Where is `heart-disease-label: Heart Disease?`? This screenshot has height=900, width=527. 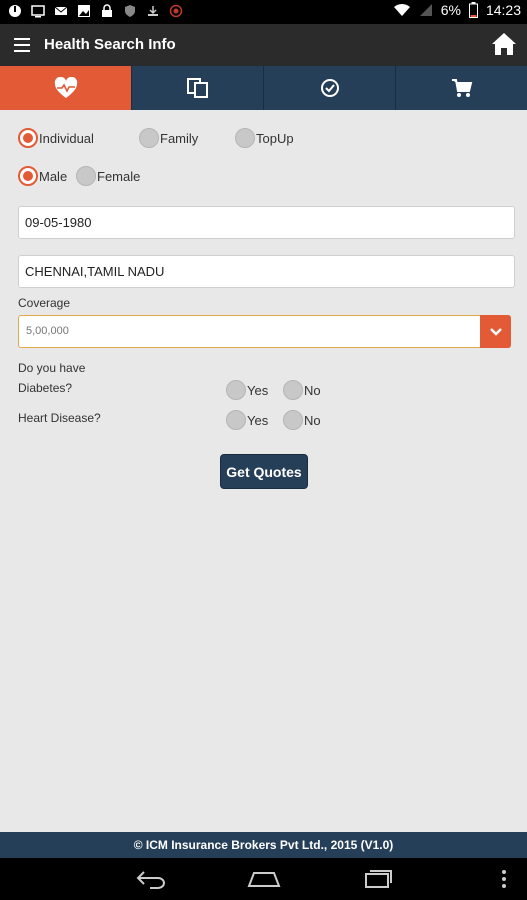 heart-disease-label: Heart Disease? is located at coordinates (59, 418).